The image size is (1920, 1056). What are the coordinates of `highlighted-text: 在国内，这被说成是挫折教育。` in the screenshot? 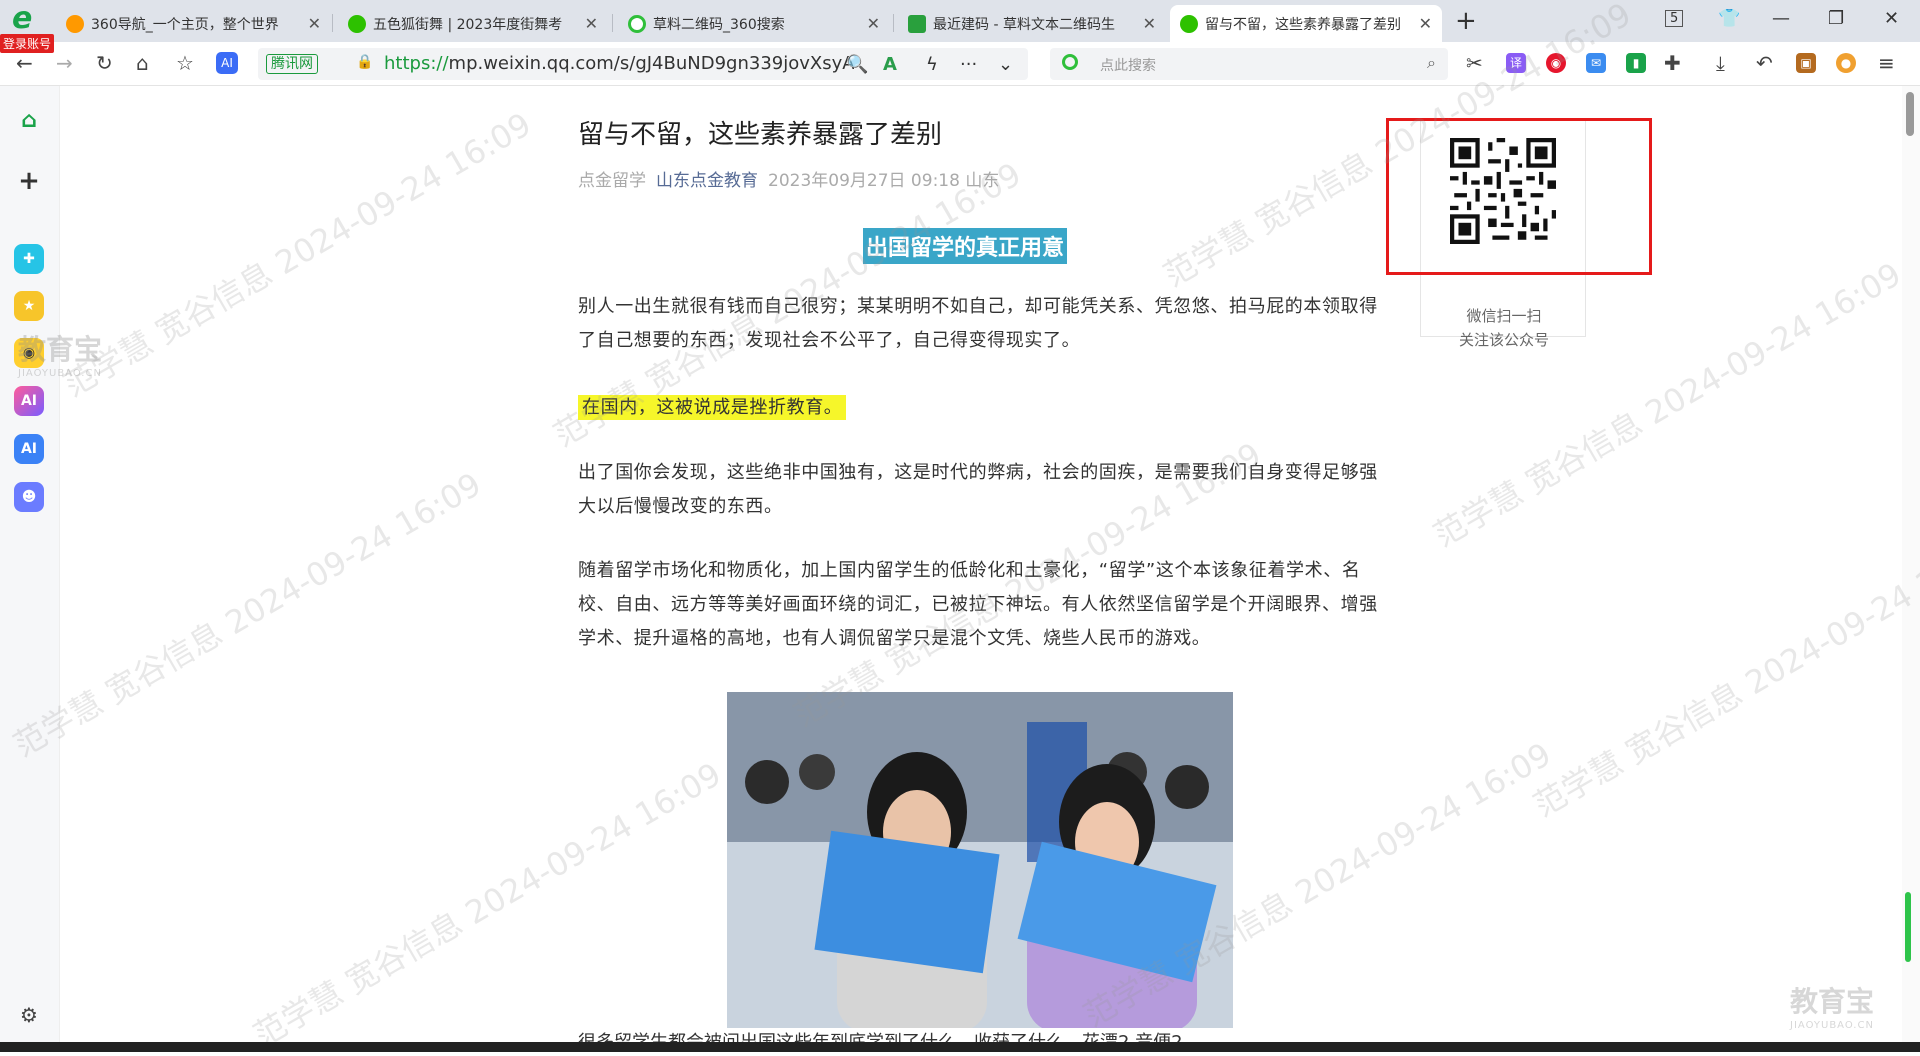 It's located at (712, 407).